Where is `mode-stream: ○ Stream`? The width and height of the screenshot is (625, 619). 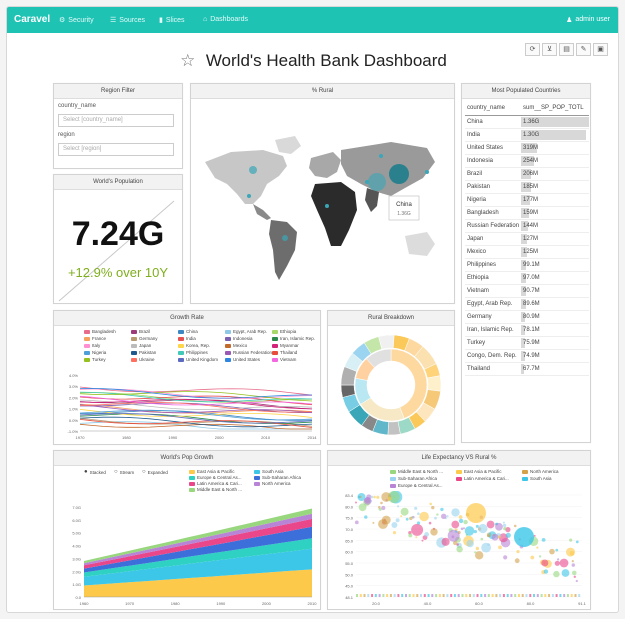
mode-stream: ○ Stream is located at coordinates (124, 472).